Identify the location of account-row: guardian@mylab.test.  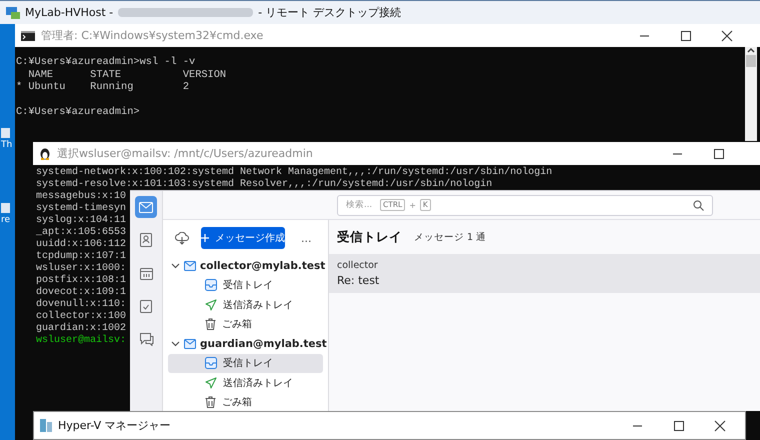
(245, 344).